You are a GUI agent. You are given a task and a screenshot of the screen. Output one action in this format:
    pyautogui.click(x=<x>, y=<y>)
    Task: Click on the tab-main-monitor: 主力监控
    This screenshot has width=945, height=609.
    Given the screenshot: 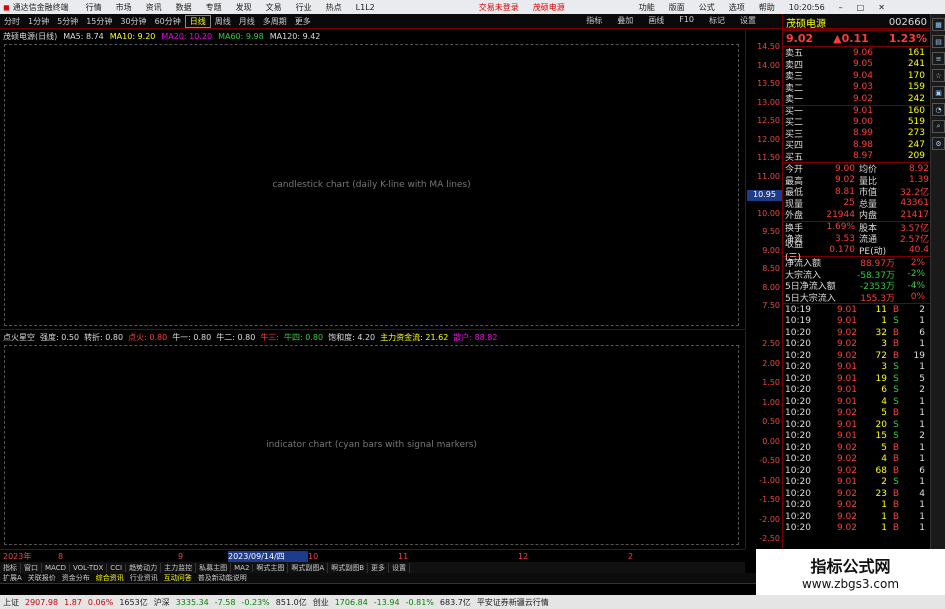 What is the action you would take?
    pyautogui.click(x=179, y=567)
    